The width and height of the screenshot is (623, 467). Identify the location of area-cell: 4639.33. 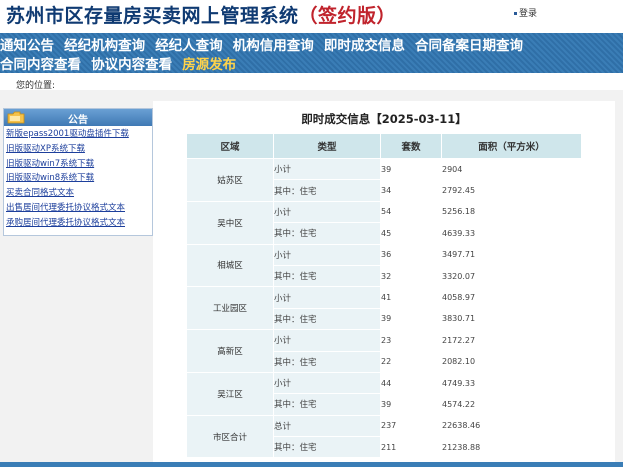
(511, 233).